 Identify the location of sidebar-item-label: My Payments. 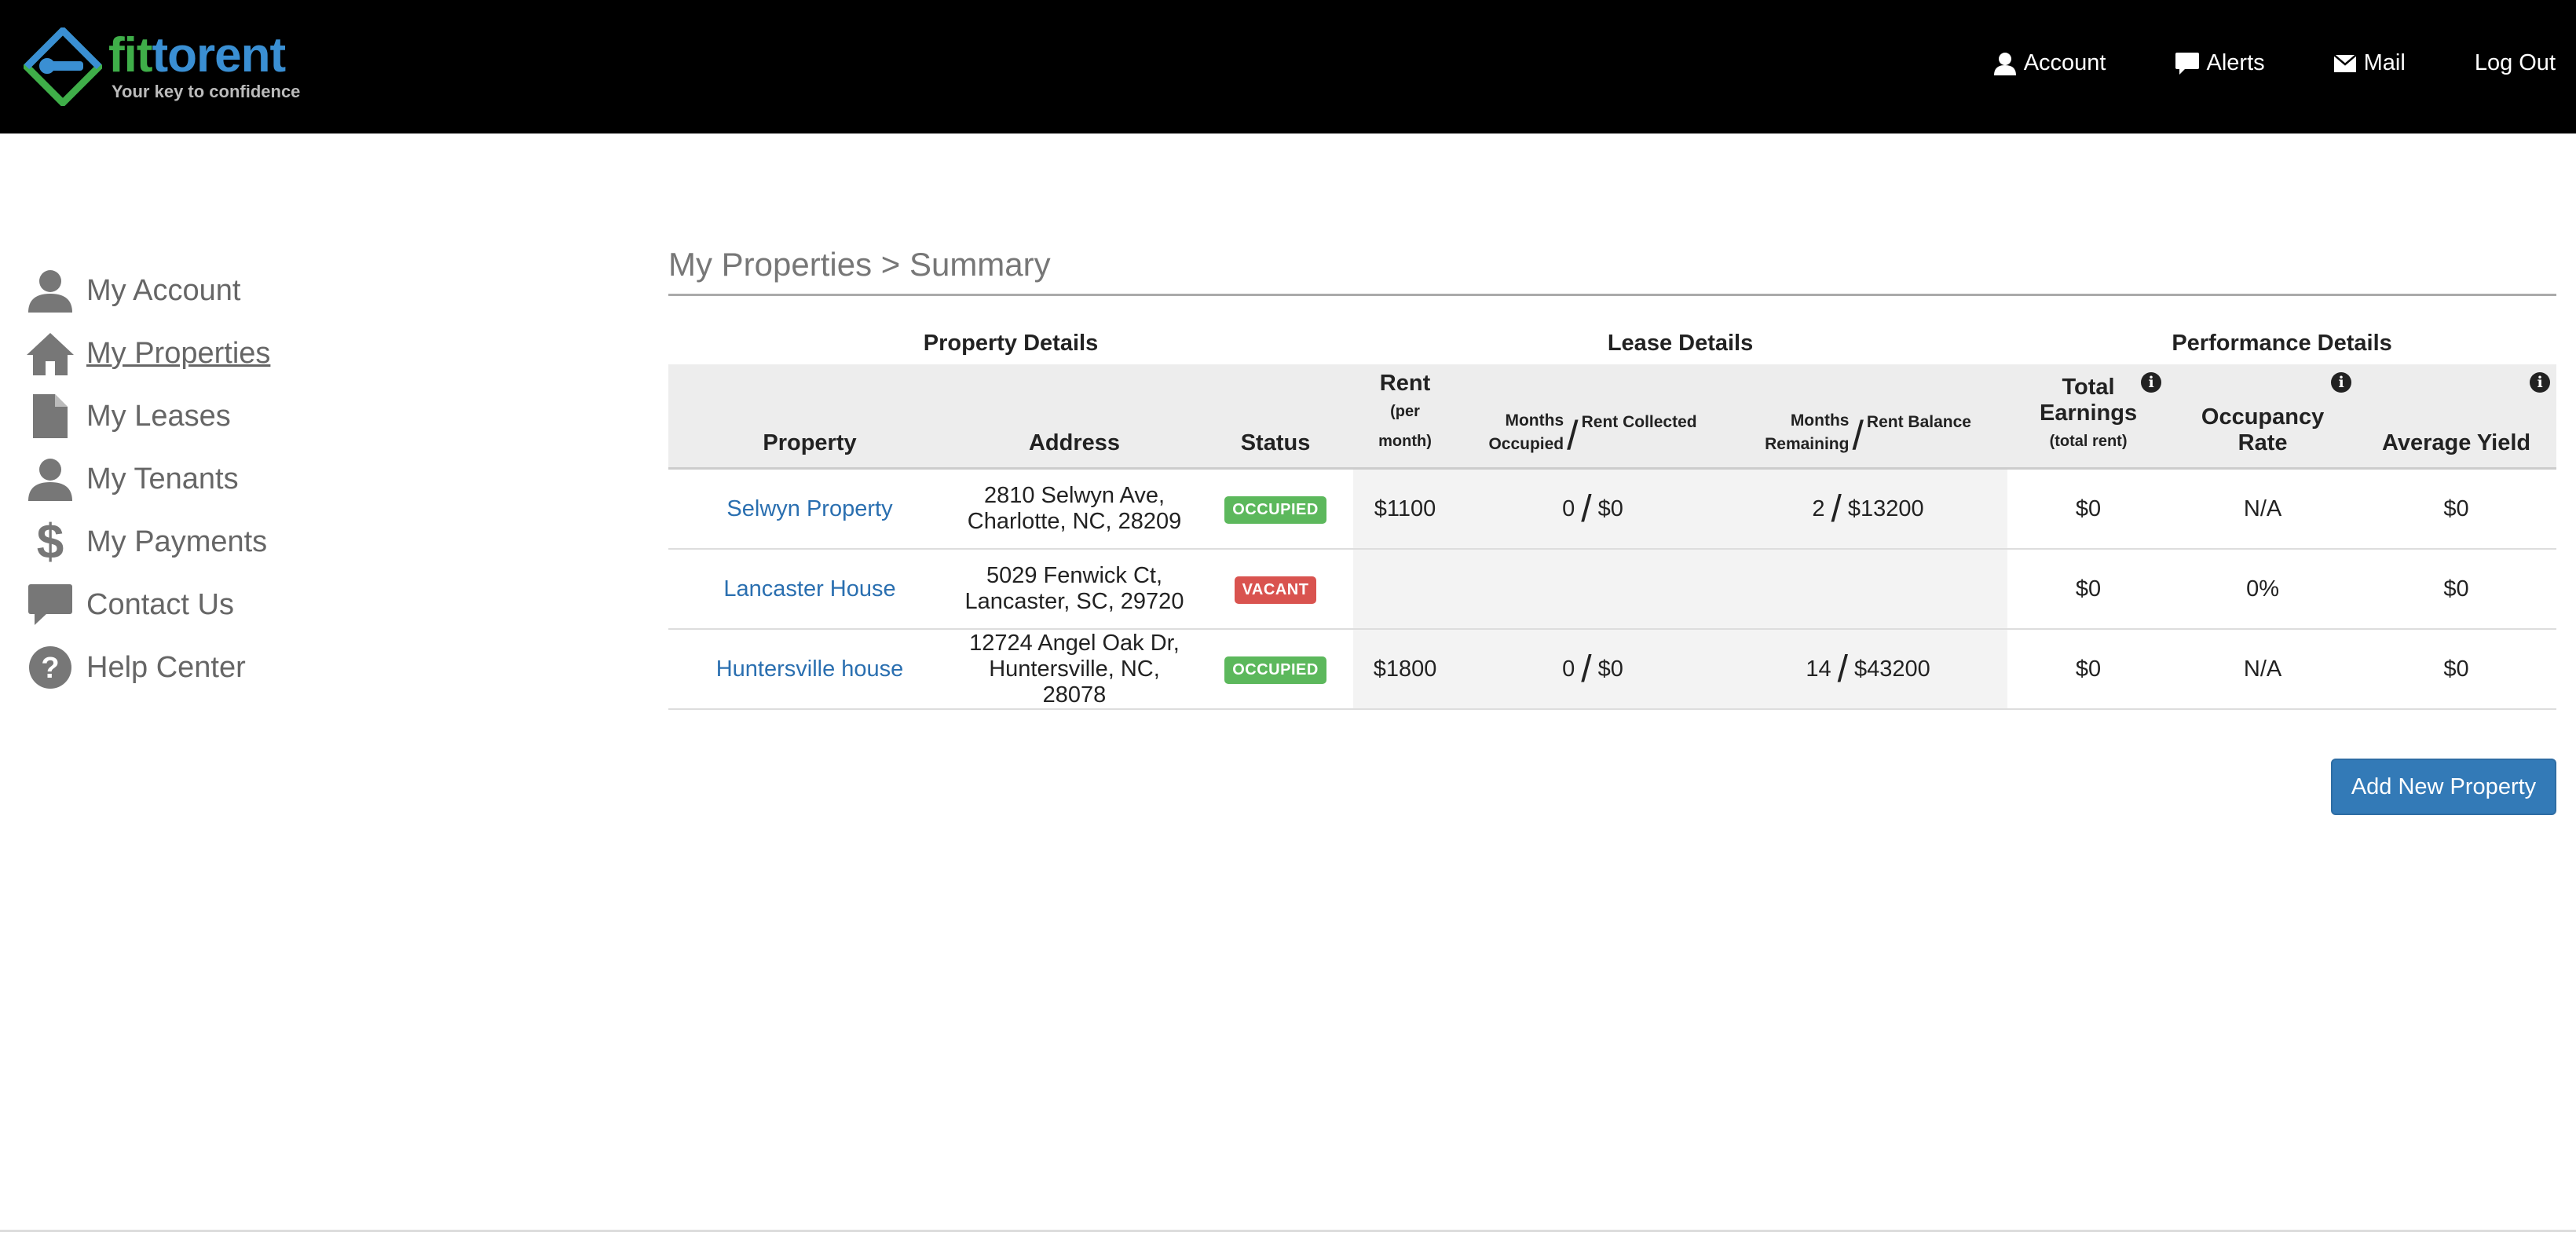
(177, 542).